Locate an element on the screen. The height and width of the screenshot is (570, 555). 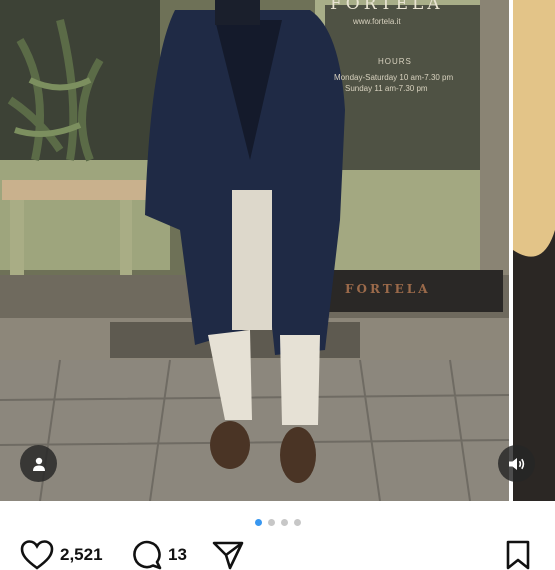
save-action is located at coordinates (518, 555).